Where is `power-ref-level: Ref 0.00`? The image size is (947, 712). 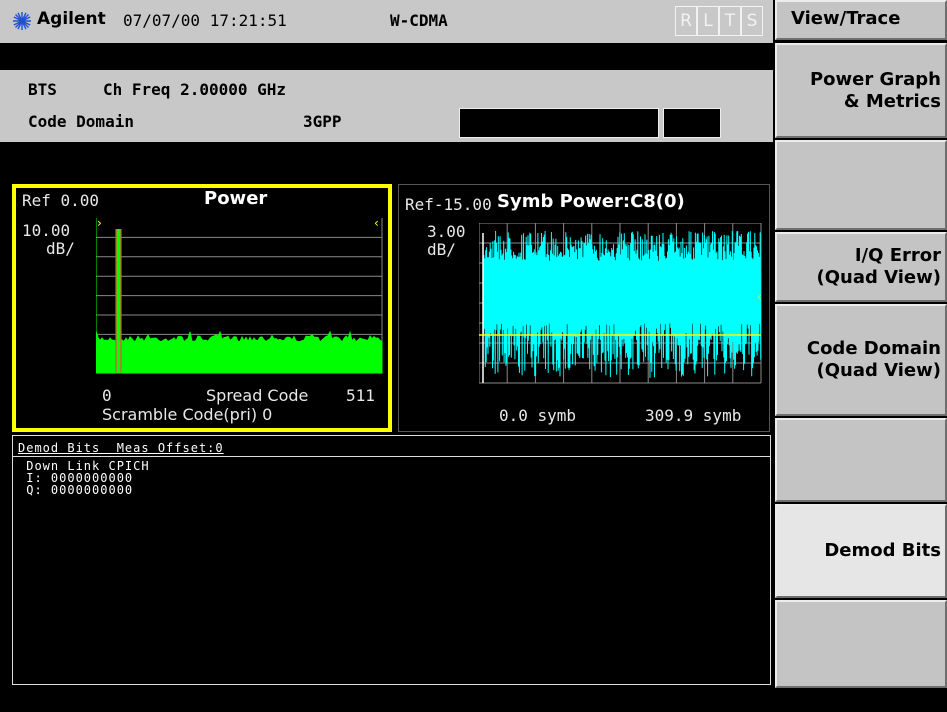 power-ref-level: Ref 0.00 is located at coordinates (61, 200).